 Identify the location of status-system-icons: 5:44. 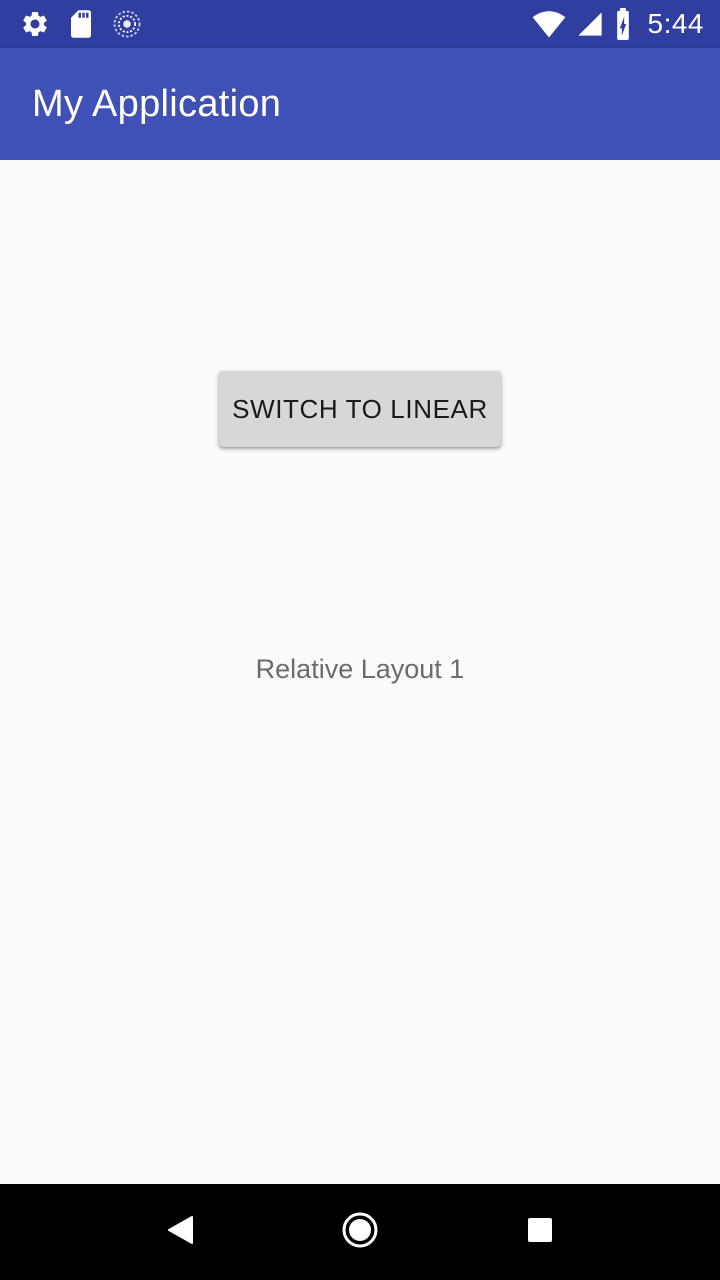
(618, 24).